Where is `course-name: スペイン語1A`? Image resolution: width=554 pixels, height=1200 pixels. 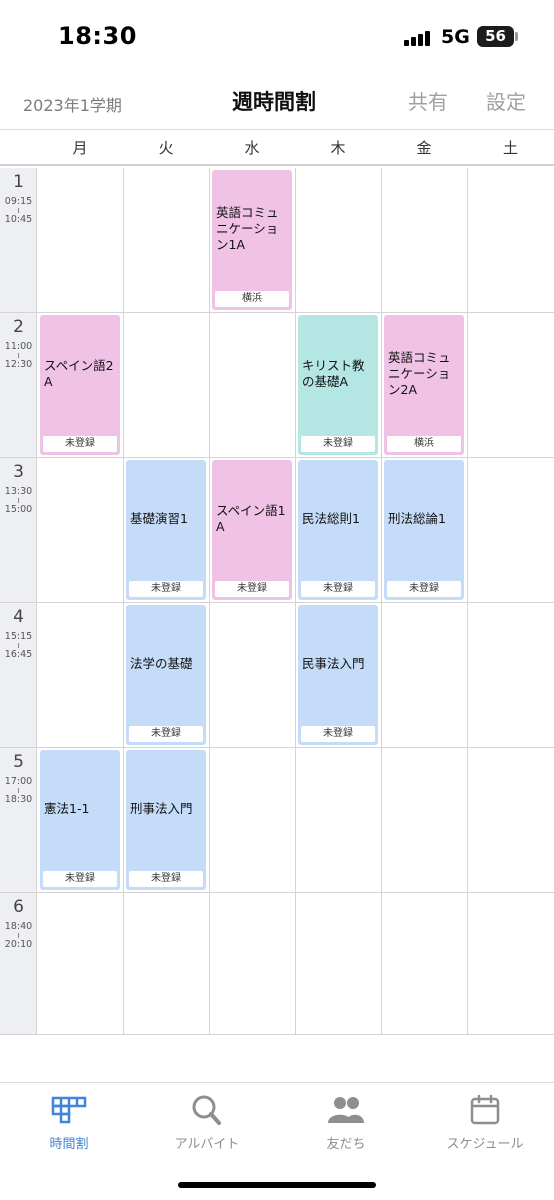
course-name: スペイン語1A is located at coordinates (251, 518).